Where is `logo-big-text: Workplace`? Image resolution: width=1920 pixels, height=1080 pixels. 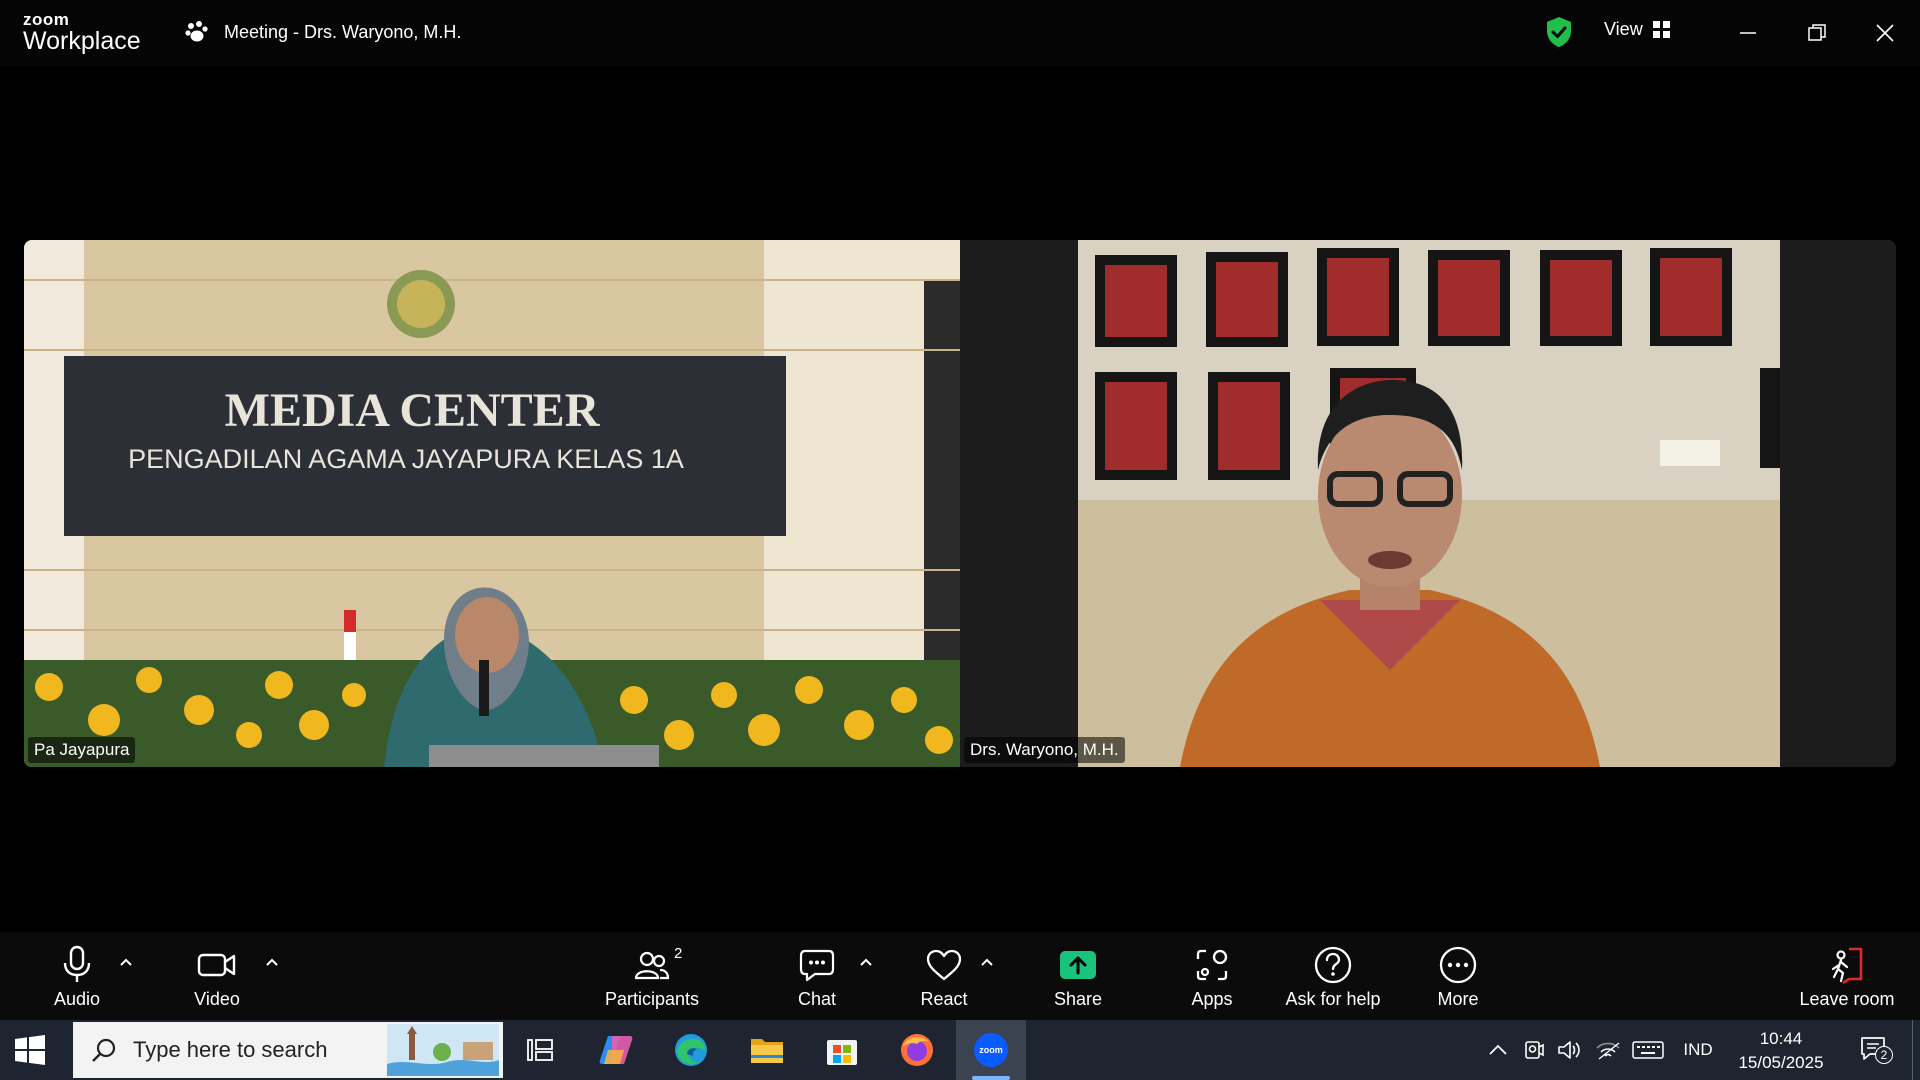
logo-big-text: Workplace is located at coordinates (82, 41).